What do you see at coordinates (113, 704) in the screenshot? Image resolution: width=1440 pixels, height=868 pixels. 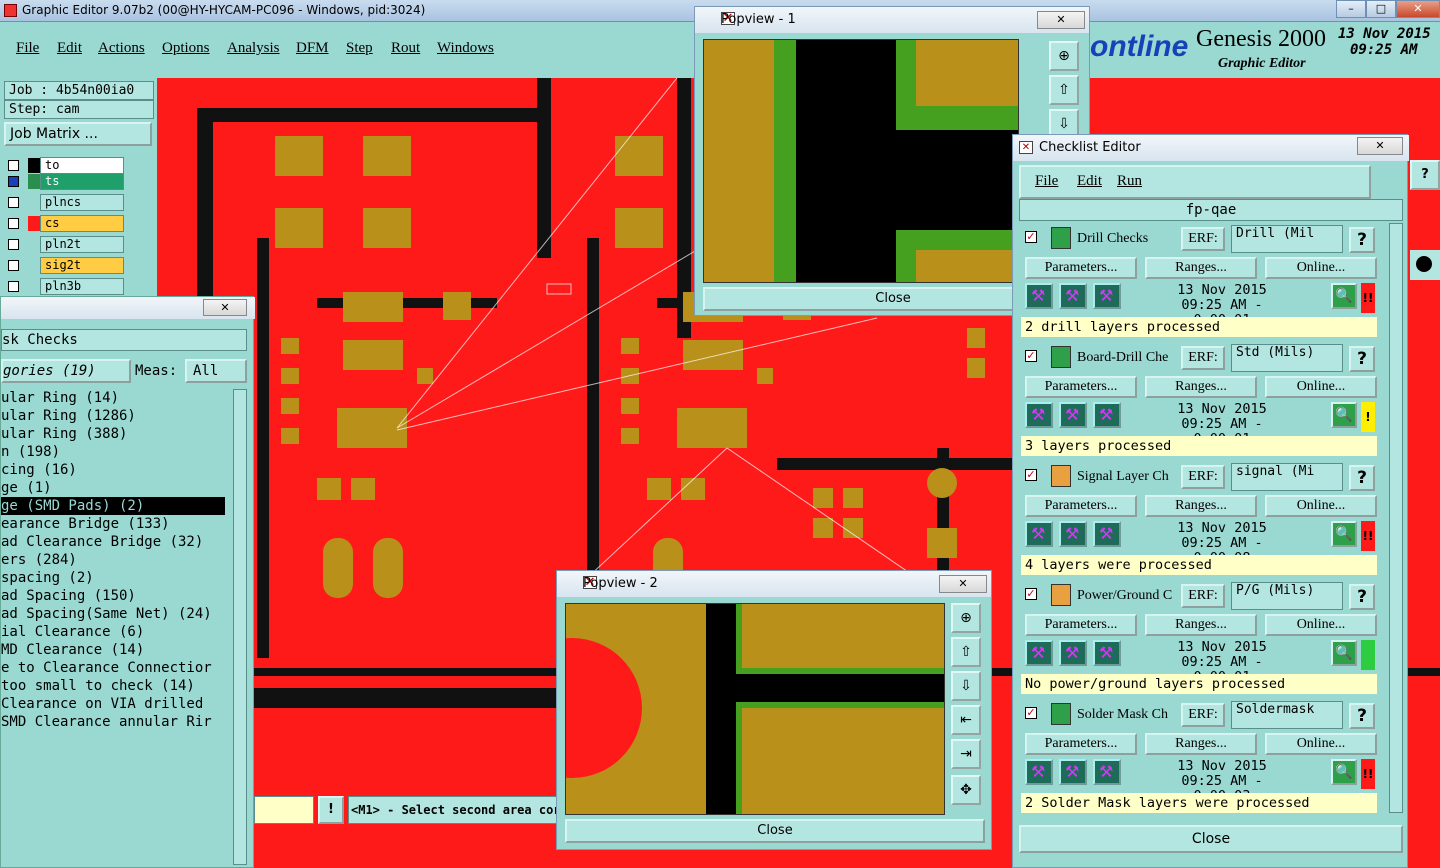 I see `list-item: Clearance on VIA drilled` at bounding box center [113, 704].